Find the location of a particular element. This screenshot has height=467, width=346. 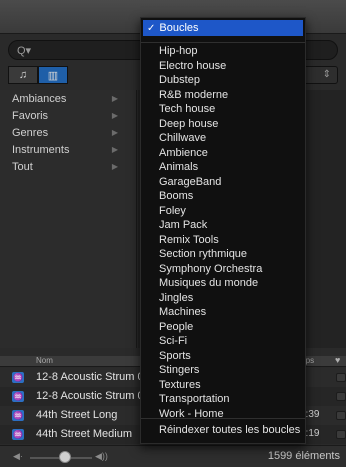

menu-item: Musiques du monde is located at coordinates (223, 283).